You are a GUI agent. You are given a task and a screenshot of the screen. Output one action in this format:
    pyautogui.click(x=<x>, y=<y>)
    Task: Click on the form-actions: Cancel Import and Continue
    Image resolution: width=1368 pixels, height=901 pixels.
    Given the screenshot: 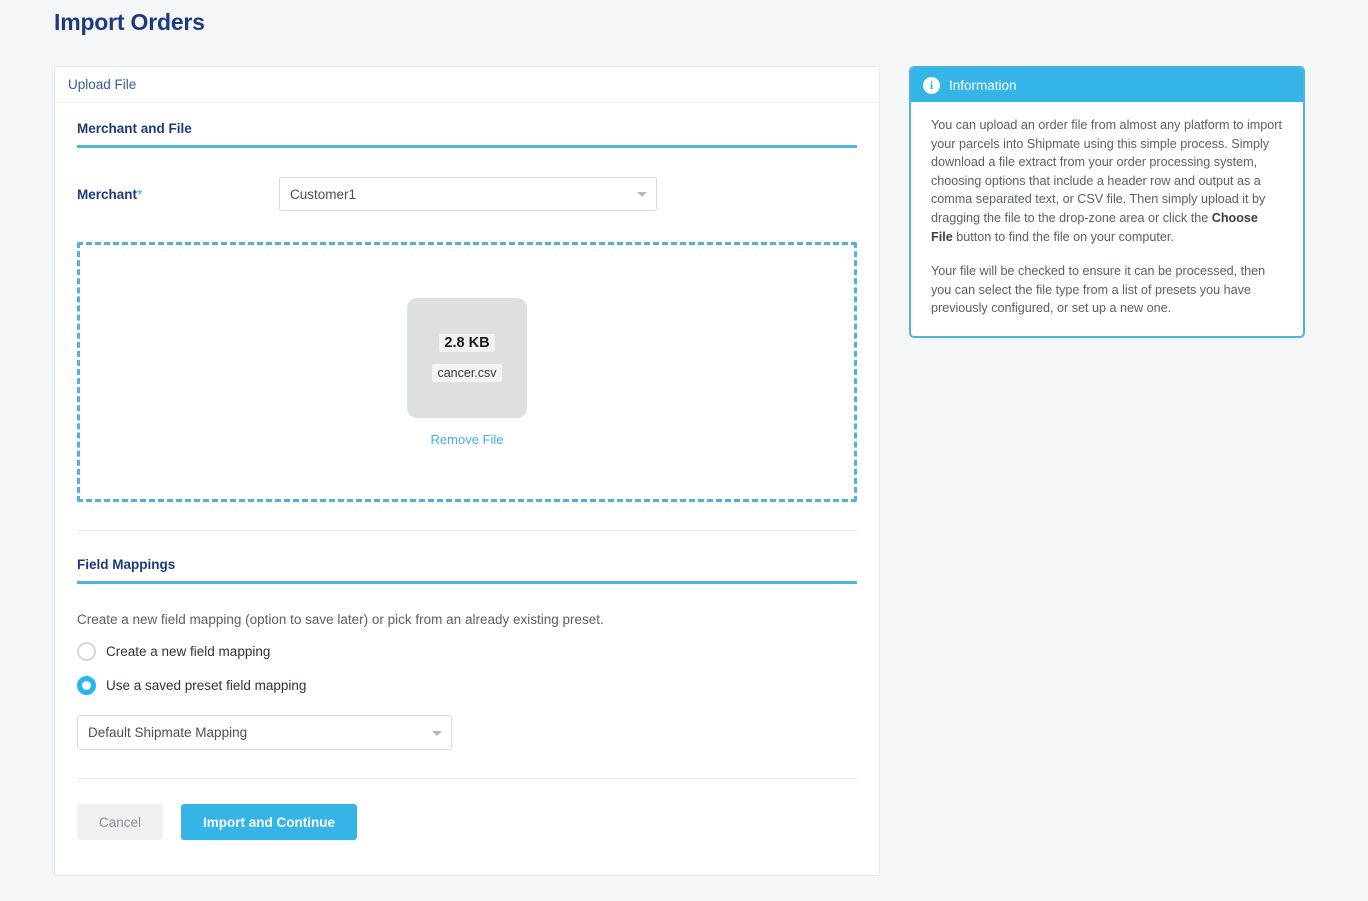 What is the action you would take?
    pyautogui.click(x=467, y=827)
    